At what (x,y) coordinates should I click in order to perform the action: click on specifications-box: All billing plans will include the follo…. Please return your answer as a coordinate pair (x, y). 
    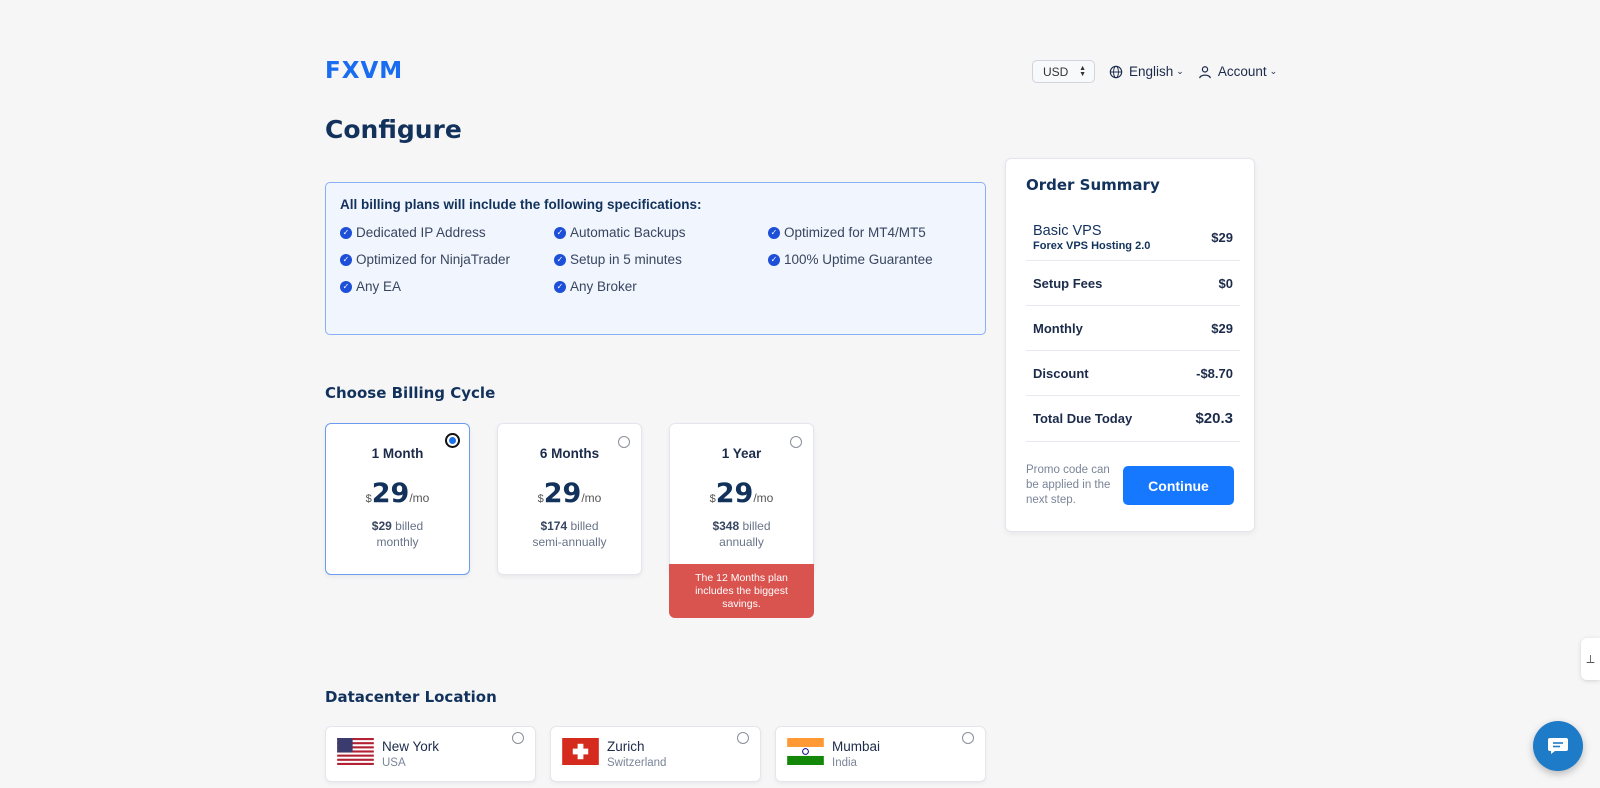
    Looking at the image, I should click on (655, 258).